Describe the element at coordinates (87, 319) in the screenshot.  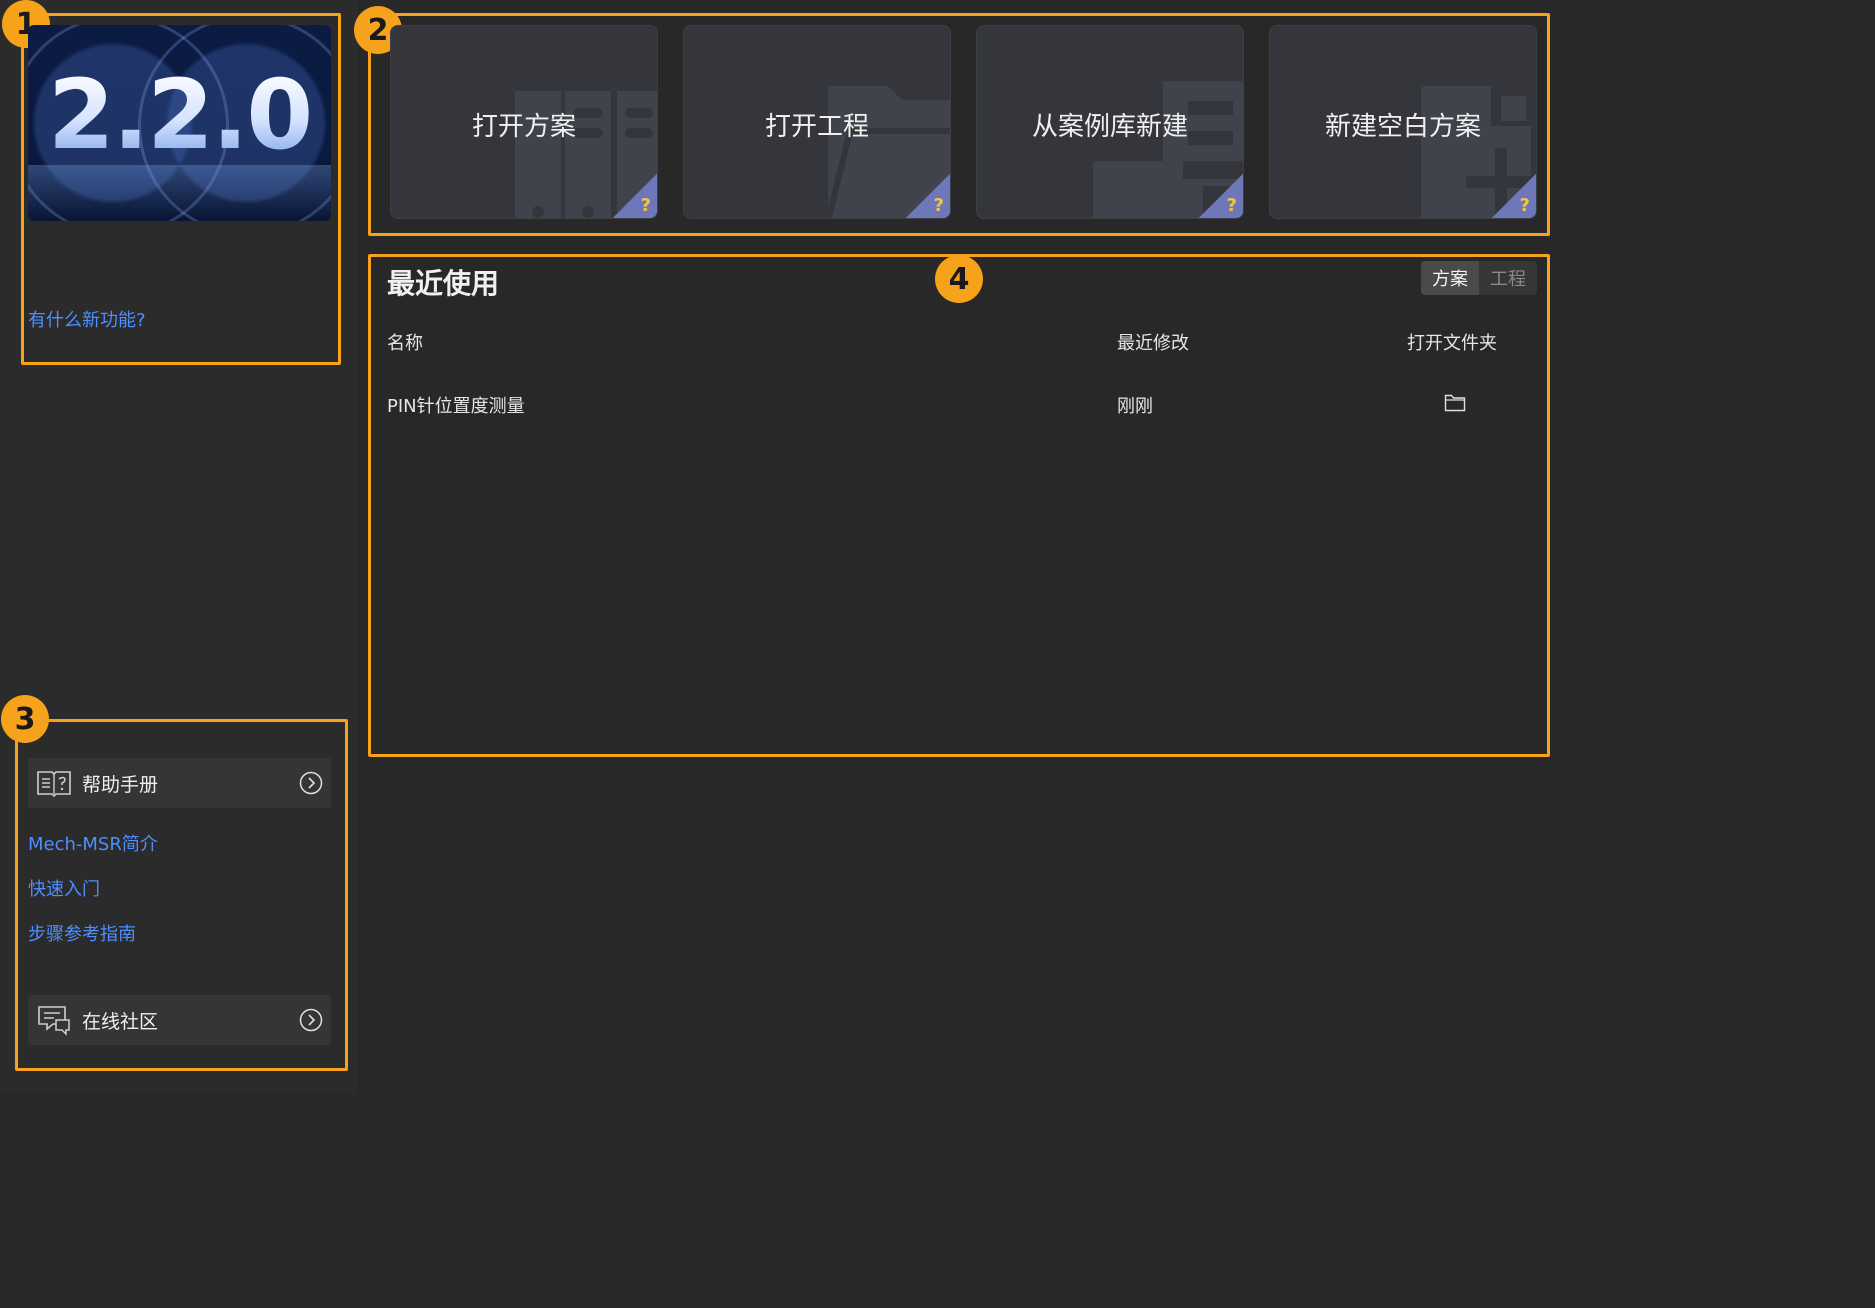
I see `whats-new-link: 有什么新功能?` at that location.